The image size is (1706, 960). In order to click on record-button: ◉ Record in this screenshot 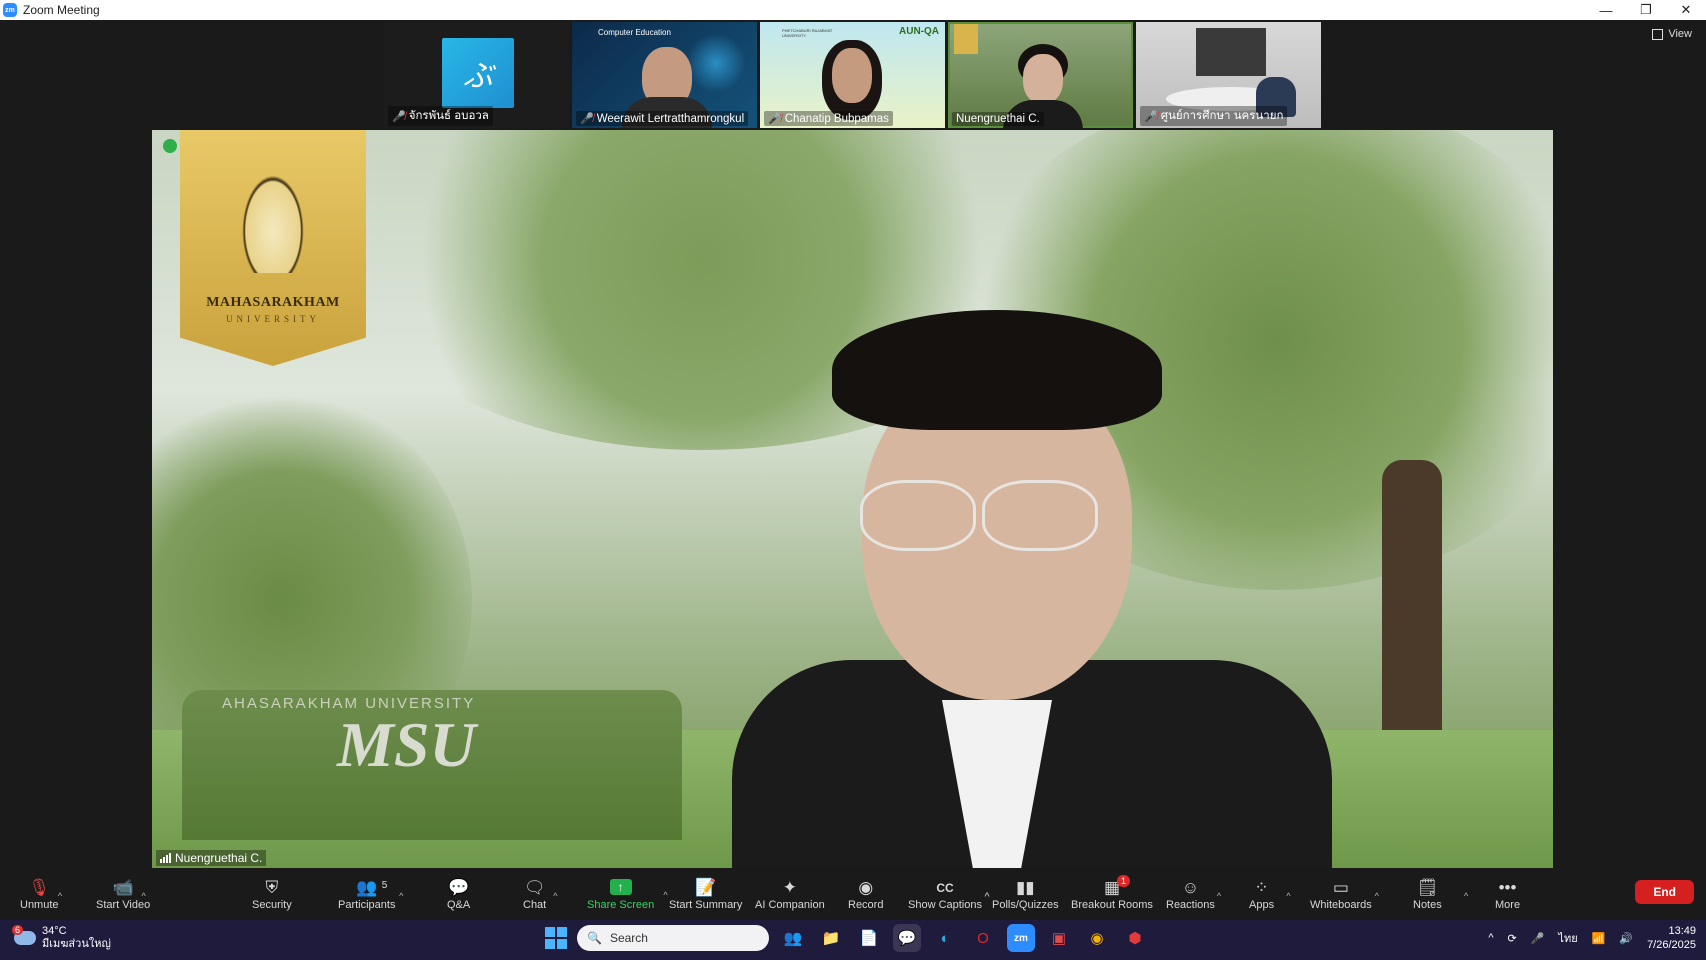, I will do `click(865, 894)`.